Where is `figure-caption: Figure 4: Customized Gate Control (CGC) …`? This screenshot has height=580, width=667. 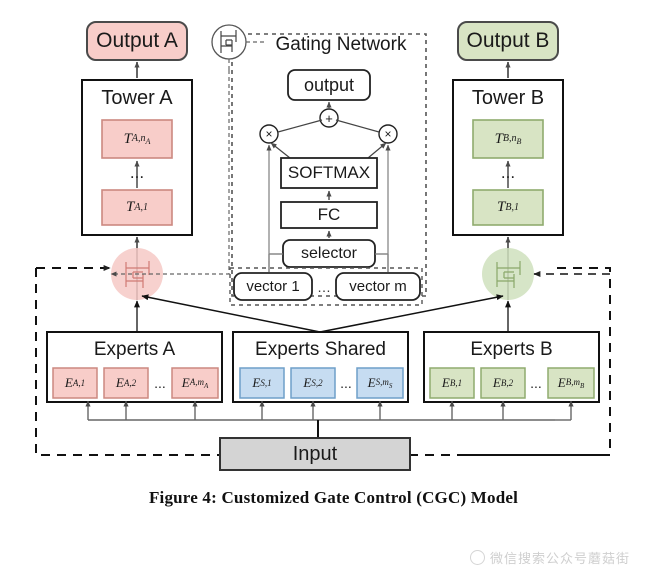 figure-caption: Figure 4: Customized Gate Control (CGC) … is located at coordinates (333, 497).